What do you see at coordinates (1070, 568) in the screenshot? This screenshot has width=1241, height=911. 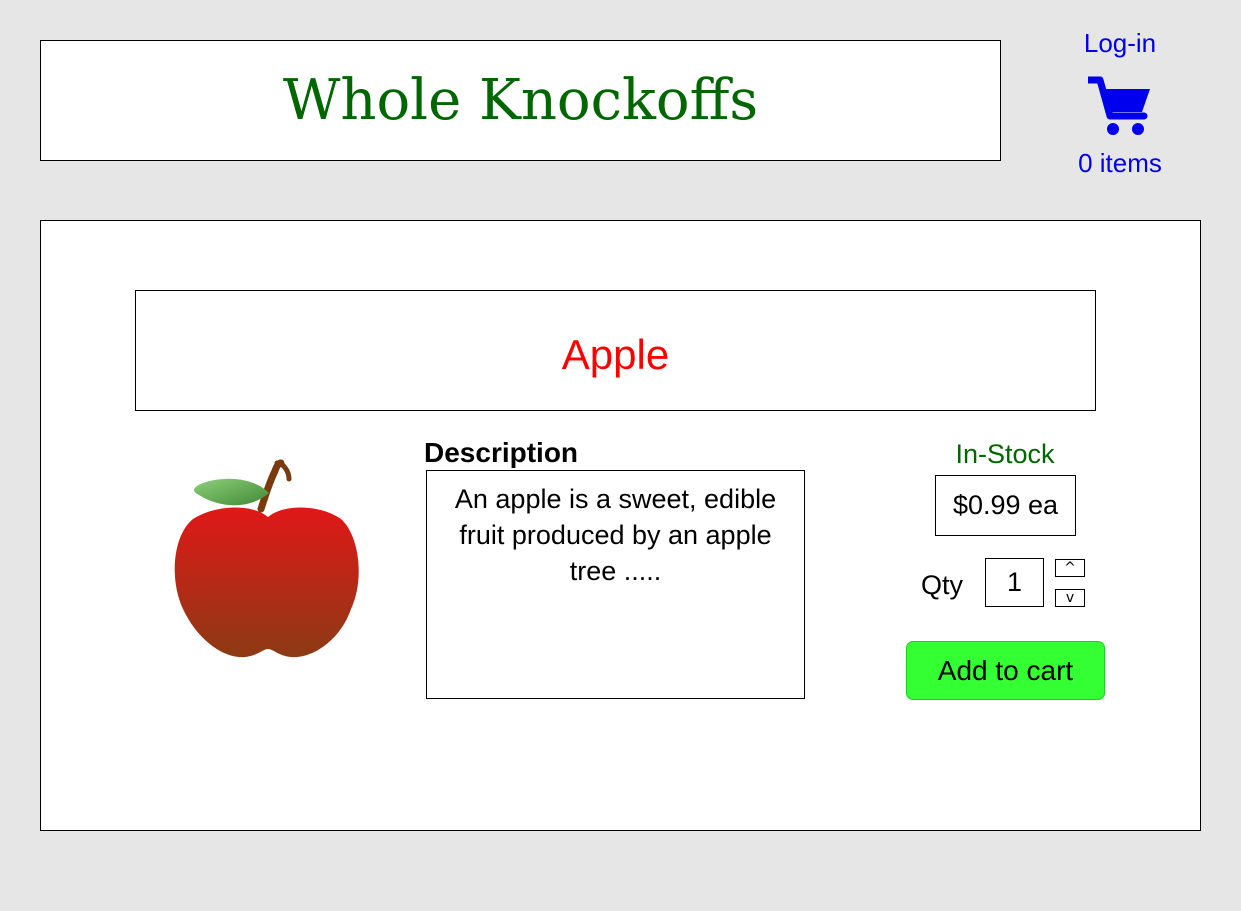 I see `qty-increment-button: ^` at bounding box center [1070, 568].